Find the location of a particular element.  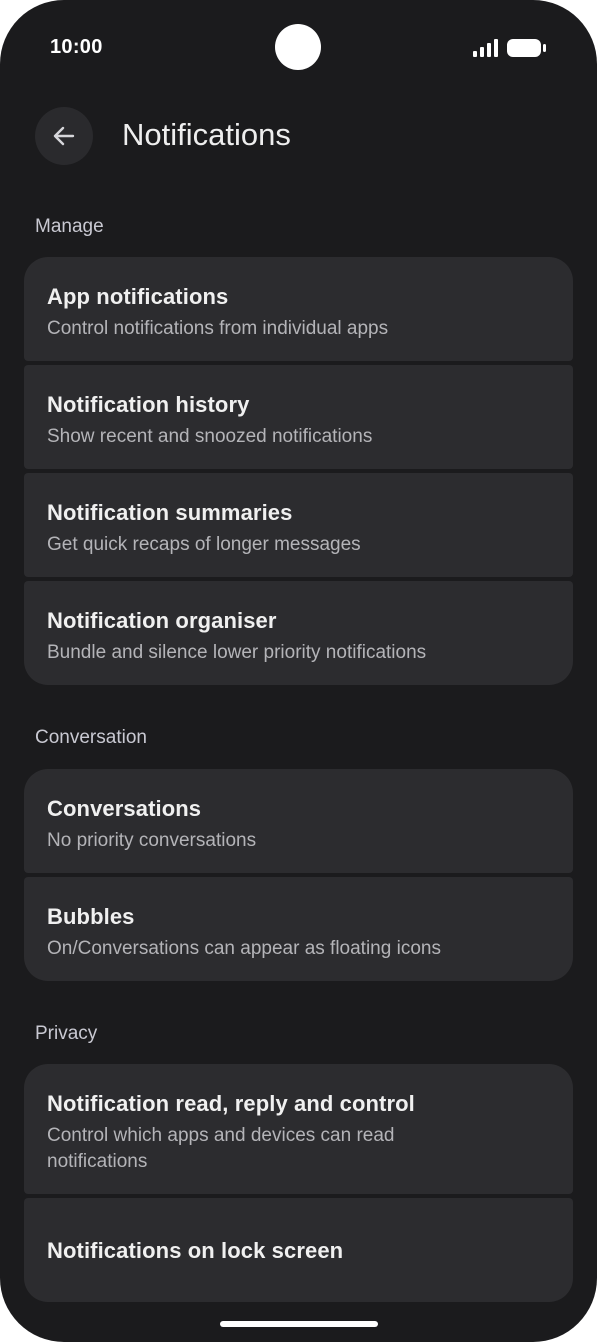

arrow-left-icon is located at coordinates (64, 136).